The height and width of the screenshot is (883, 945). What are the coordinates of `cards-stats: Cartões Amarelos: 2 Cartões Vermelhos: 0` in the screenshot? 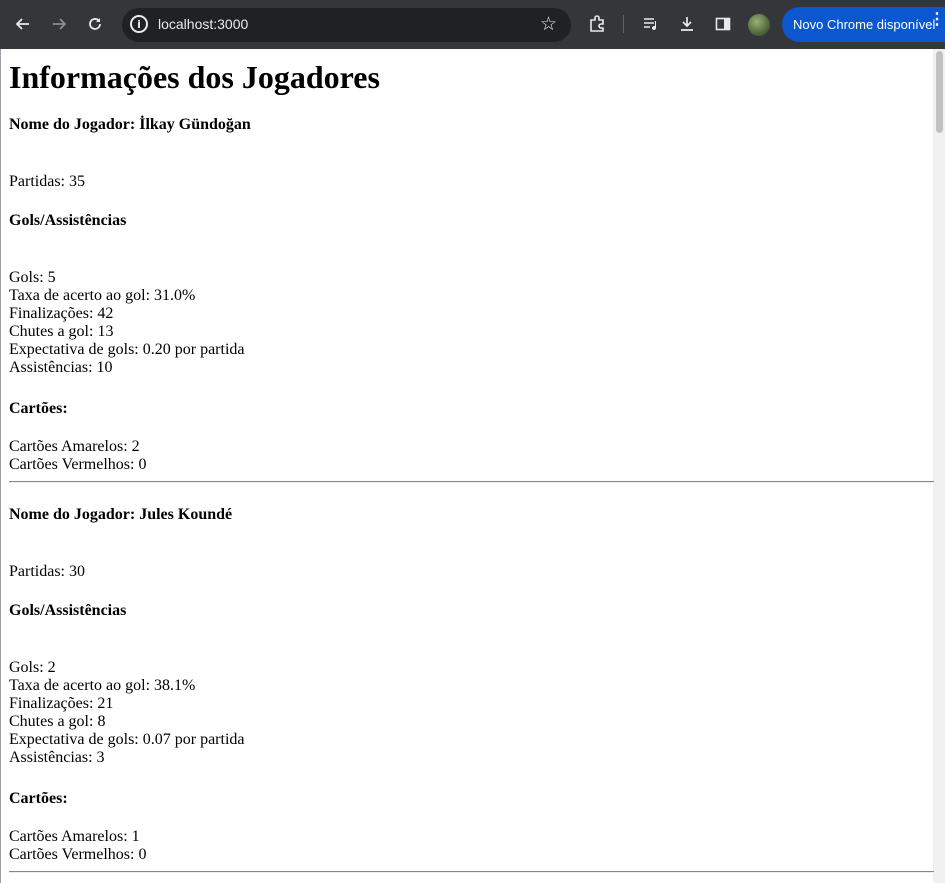 It's located at (77, 456).